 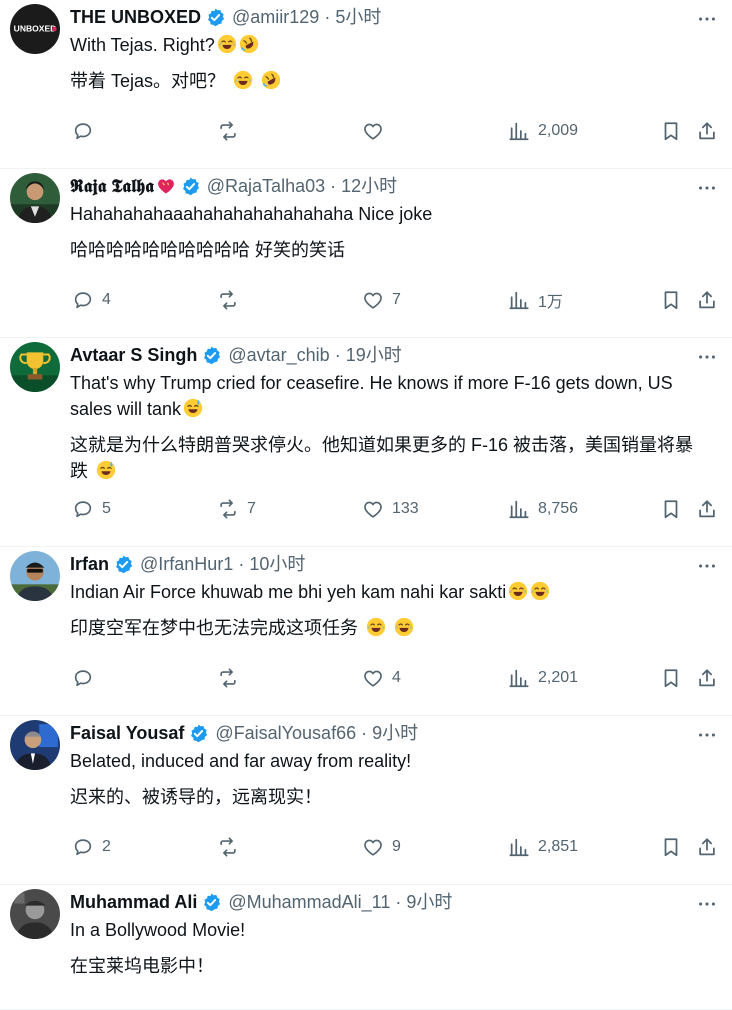 I want to click on action-bar: 5 7 133 8,756, so click(x=394, y=509).